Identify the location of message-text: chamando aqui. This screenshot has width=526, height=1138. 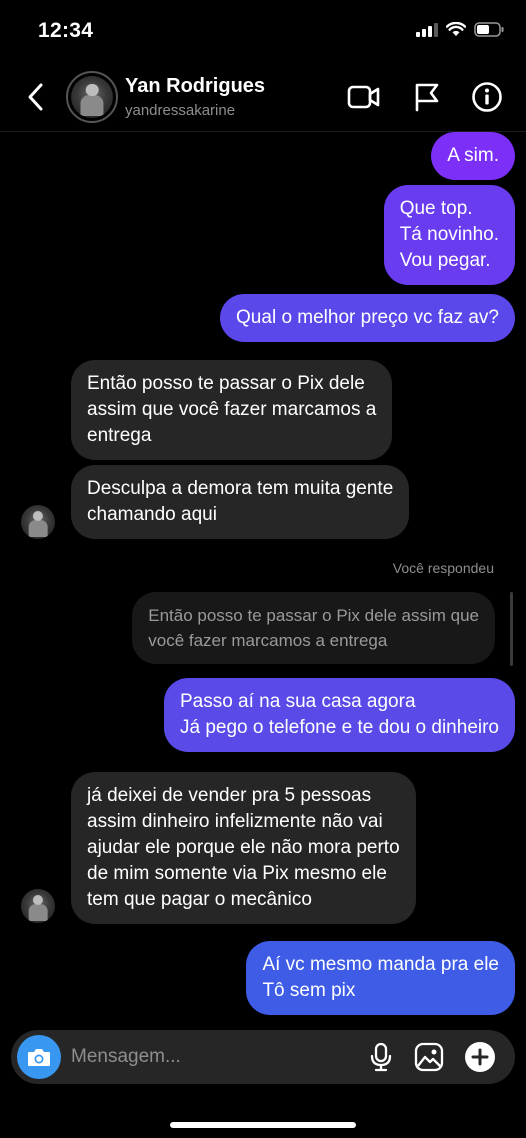
(152, 514).